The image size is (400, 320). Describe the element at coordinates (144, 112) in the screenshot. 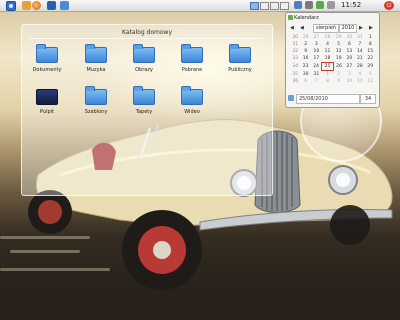

I see `folder-item-label: Tapety` at that location.